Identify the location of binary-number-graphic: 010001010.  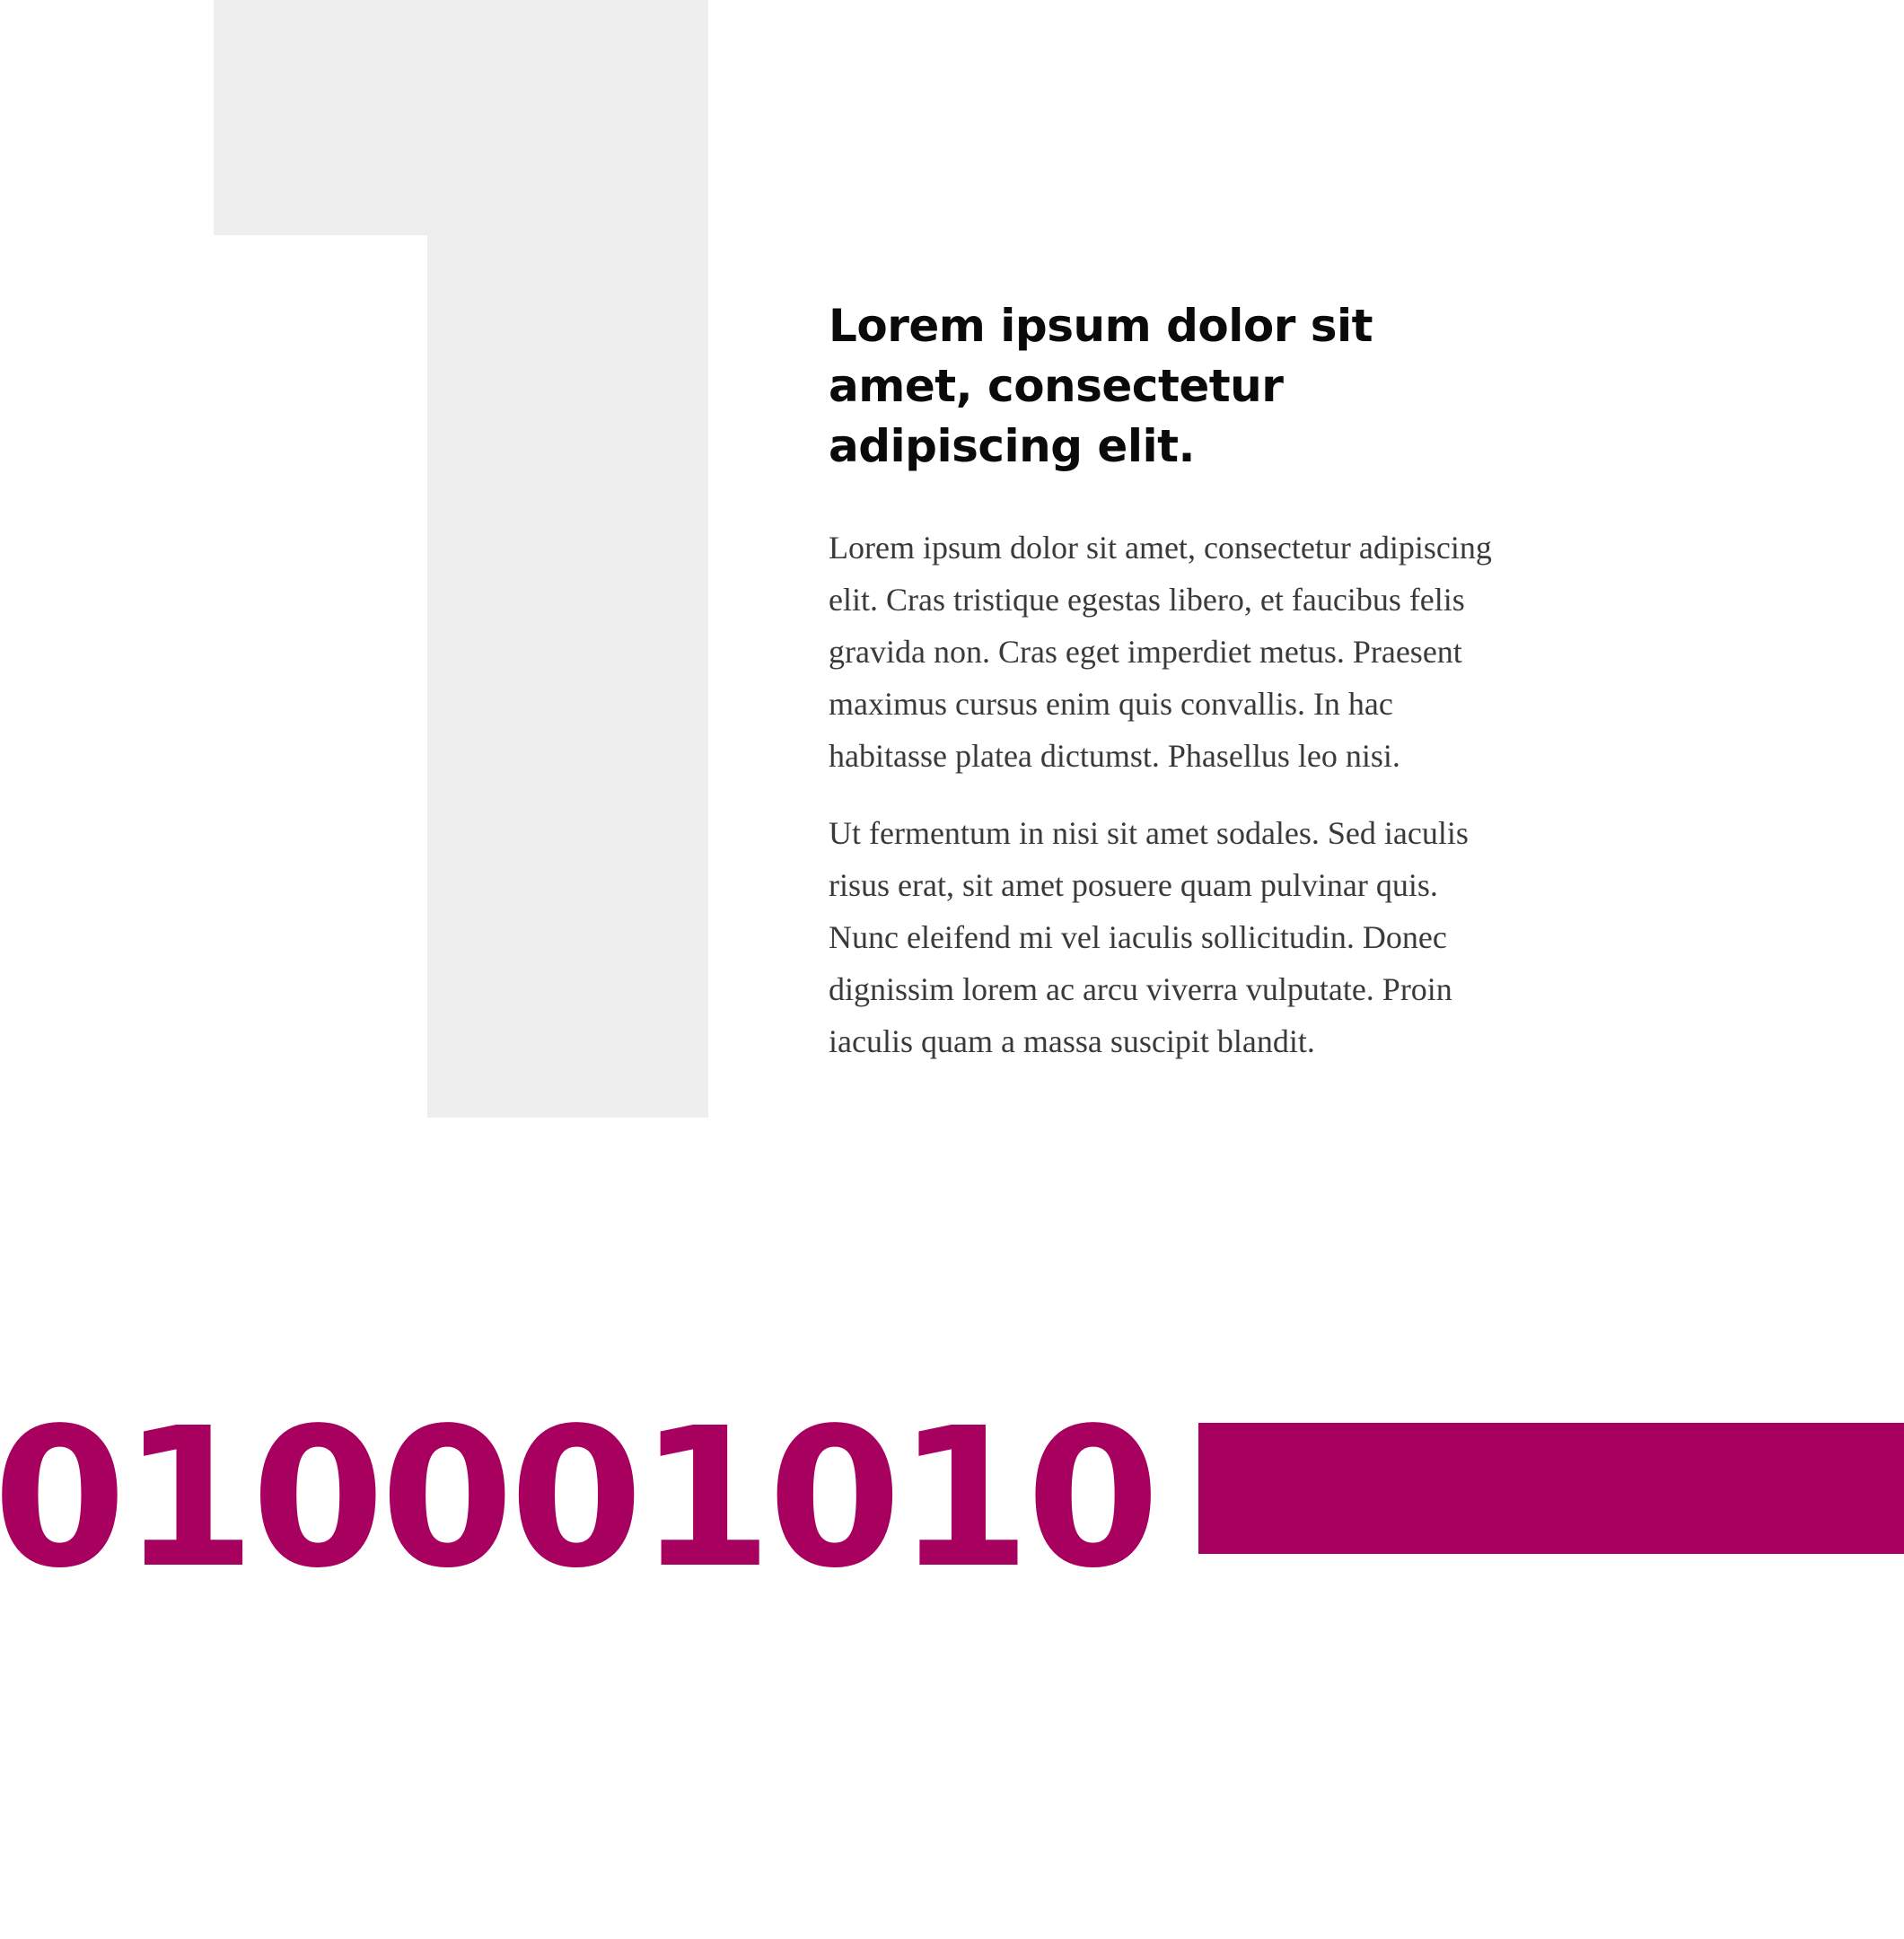
(580, 1498).